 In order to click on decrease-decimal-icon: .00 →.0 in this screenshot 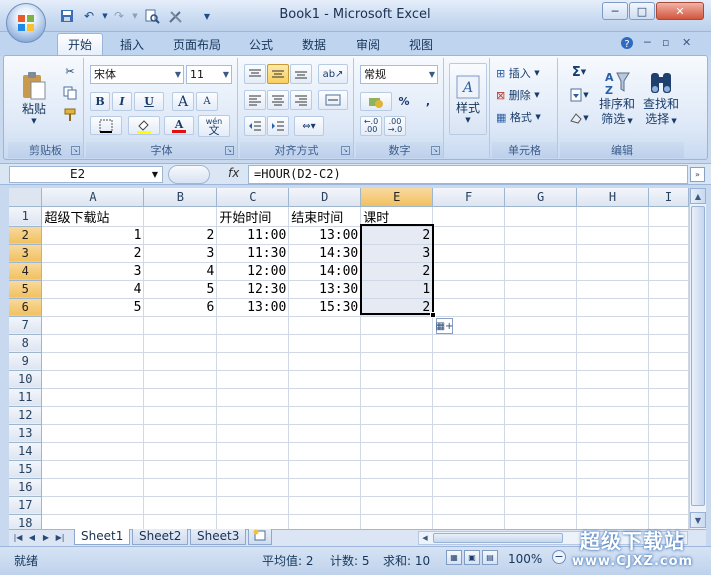, I will do `click(395, 126)`.